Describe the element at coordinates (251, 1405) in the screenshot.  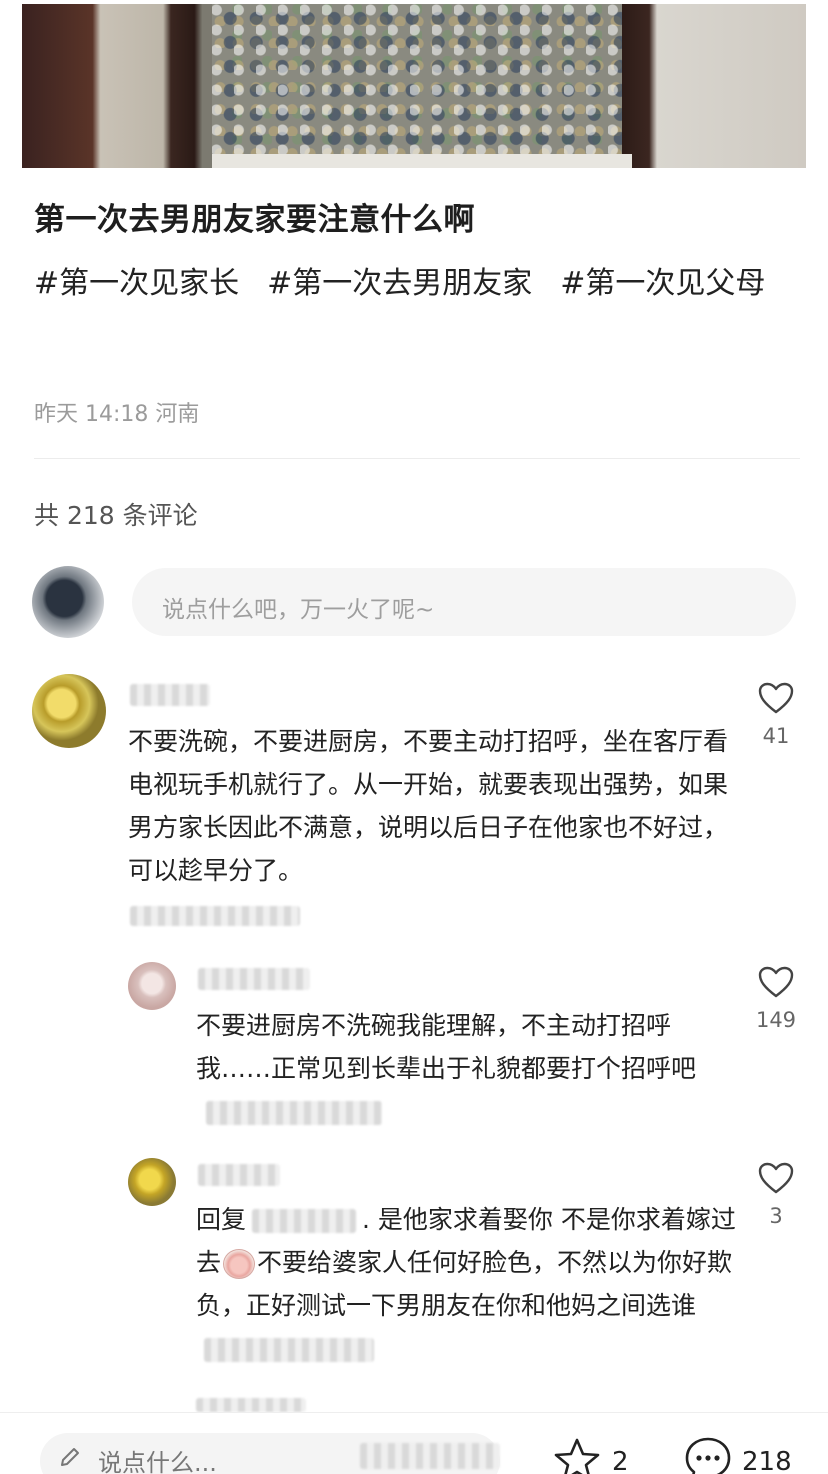
I see `blurred-expand-replies` at that location.